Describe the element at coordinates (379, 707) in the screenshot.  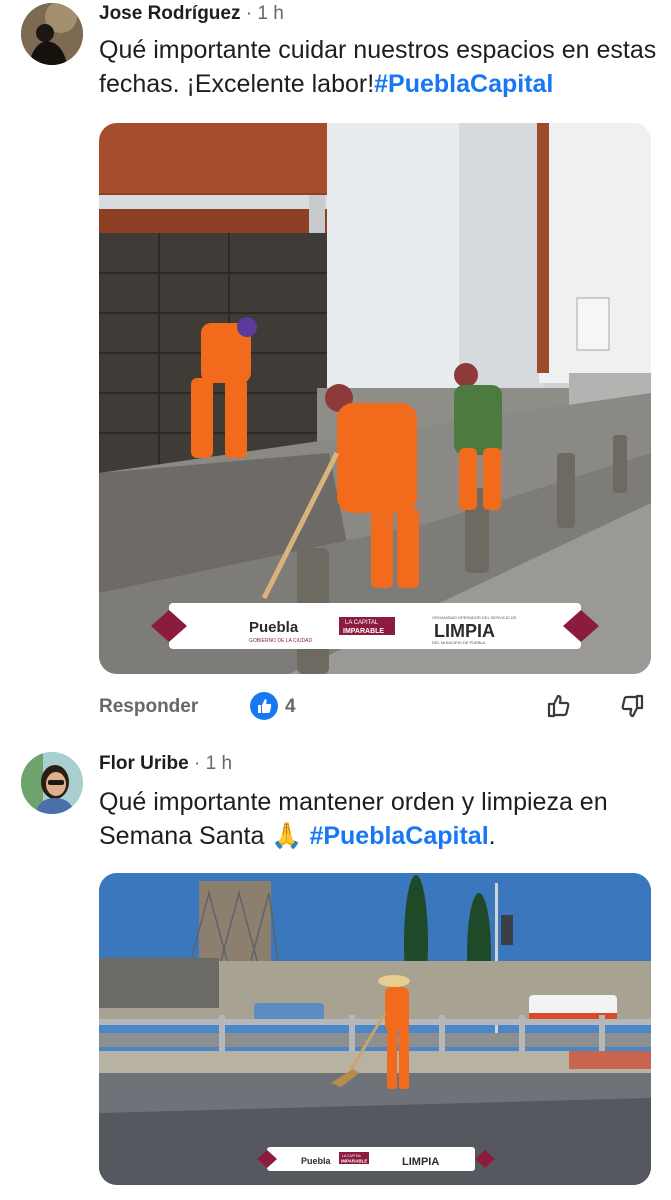
I see `comment-actions: Responder 4` at that location.